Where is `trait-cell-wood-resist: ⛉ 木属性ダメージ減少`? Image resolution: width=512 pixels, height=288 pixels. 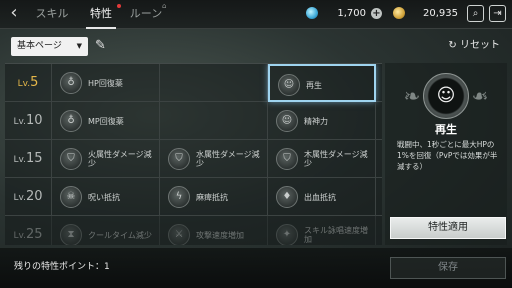
trait-cell-wood-resist: ⛉ 木属性ダメージ減少 is located at coordinates (322, 159).